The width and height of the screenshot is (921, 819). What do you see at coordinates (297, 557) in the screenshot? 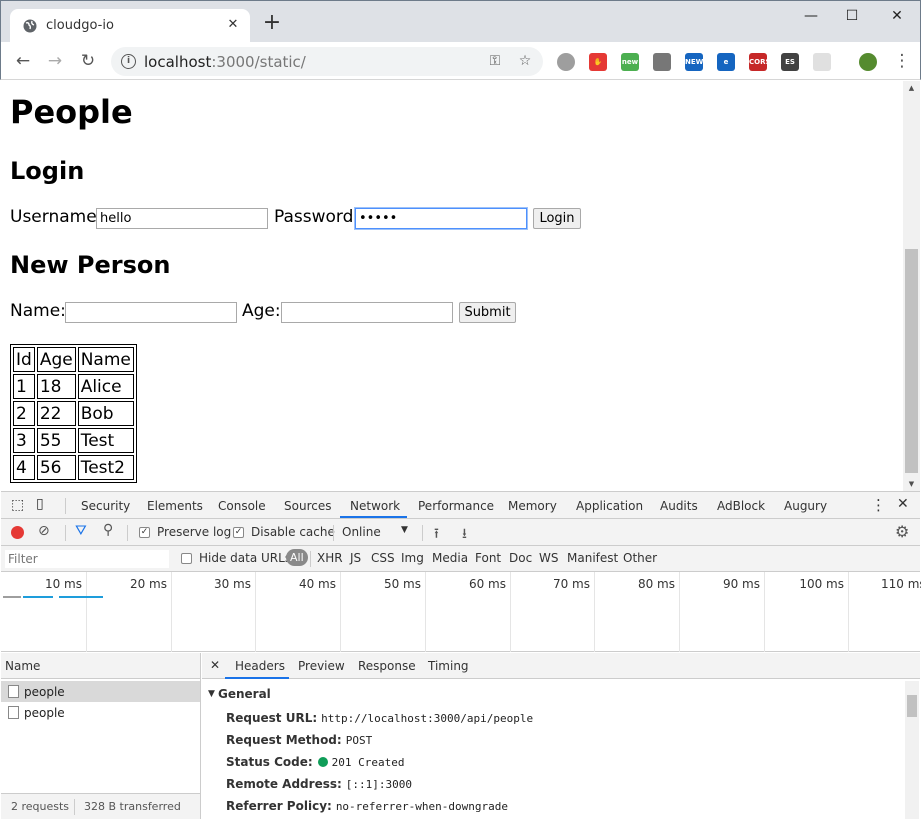
I see `filter-type-all: All` at bounding box center [297, 557].